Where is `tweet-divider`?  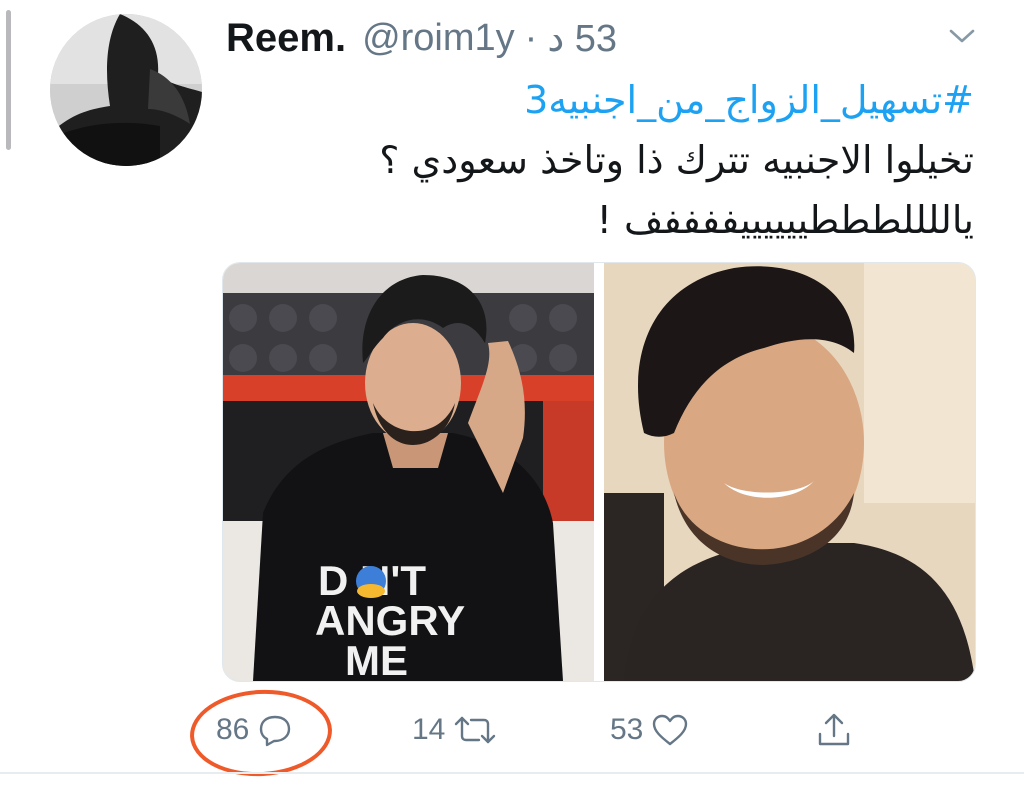 tweet-divider is located at coordinates (512, 773).